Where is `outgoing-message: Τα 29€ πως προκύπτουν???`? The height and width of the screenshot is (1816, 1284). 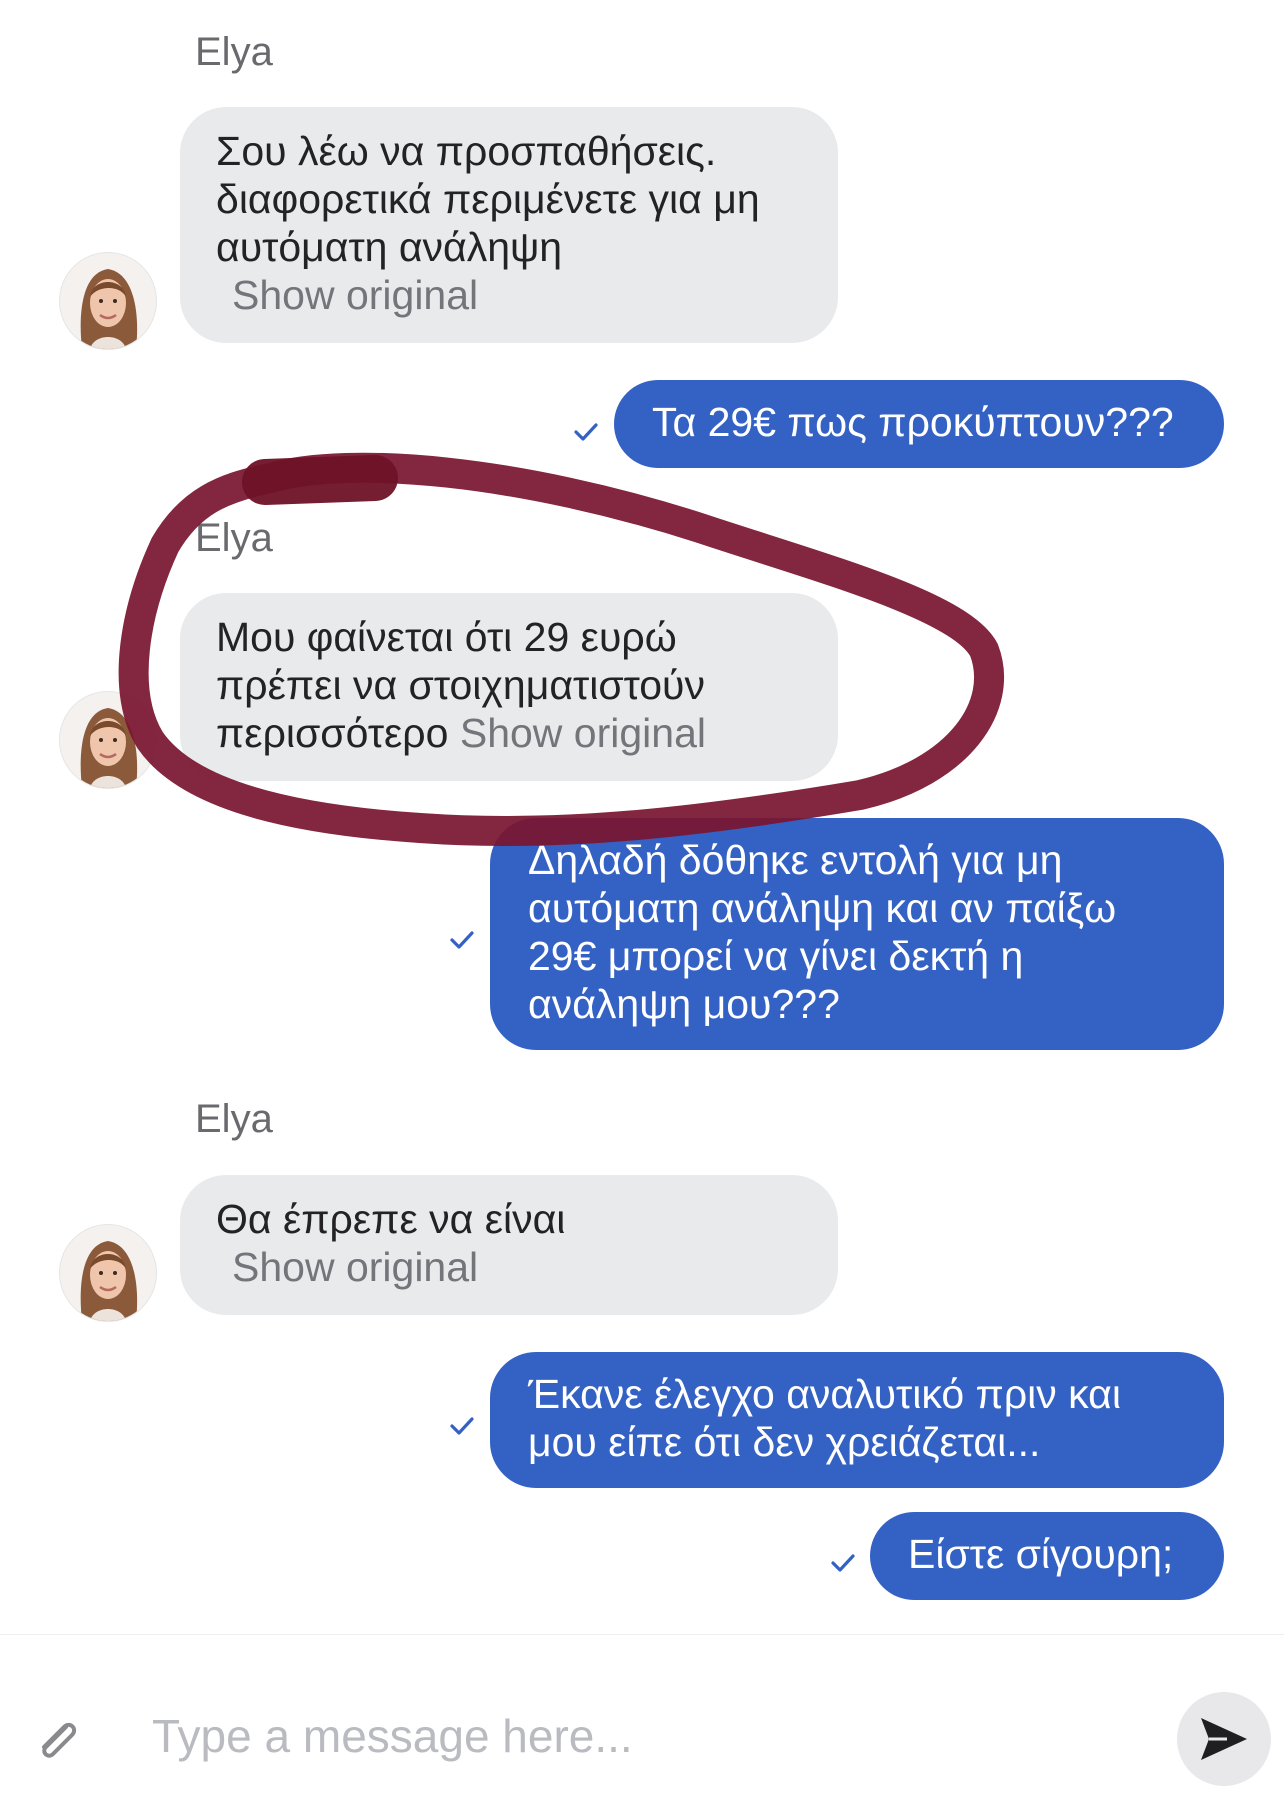
outgoing-message: Τα 29€ πως προκύπτουν??? is located at coordinates (919, 424).